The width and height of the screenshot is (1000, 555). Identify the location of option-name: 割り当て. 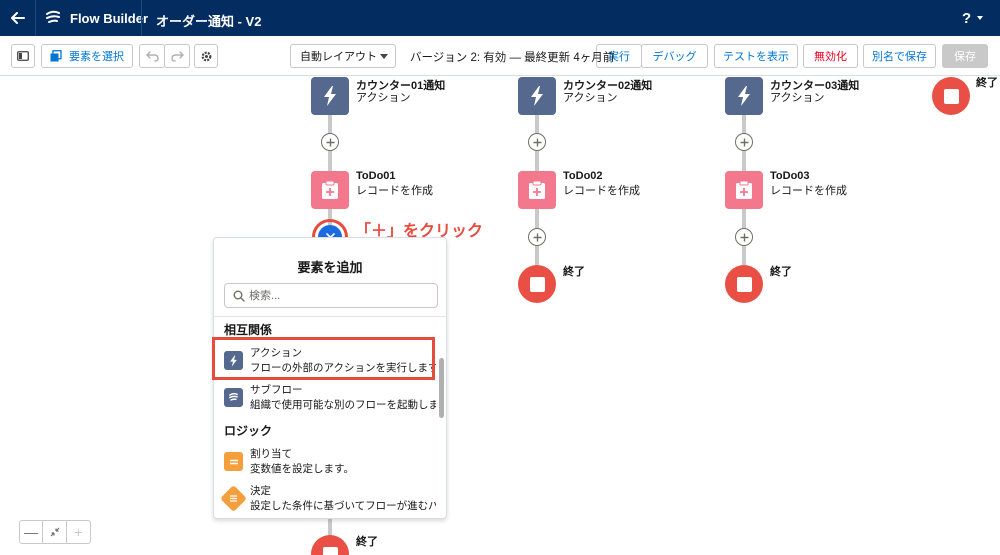
(271, 454).